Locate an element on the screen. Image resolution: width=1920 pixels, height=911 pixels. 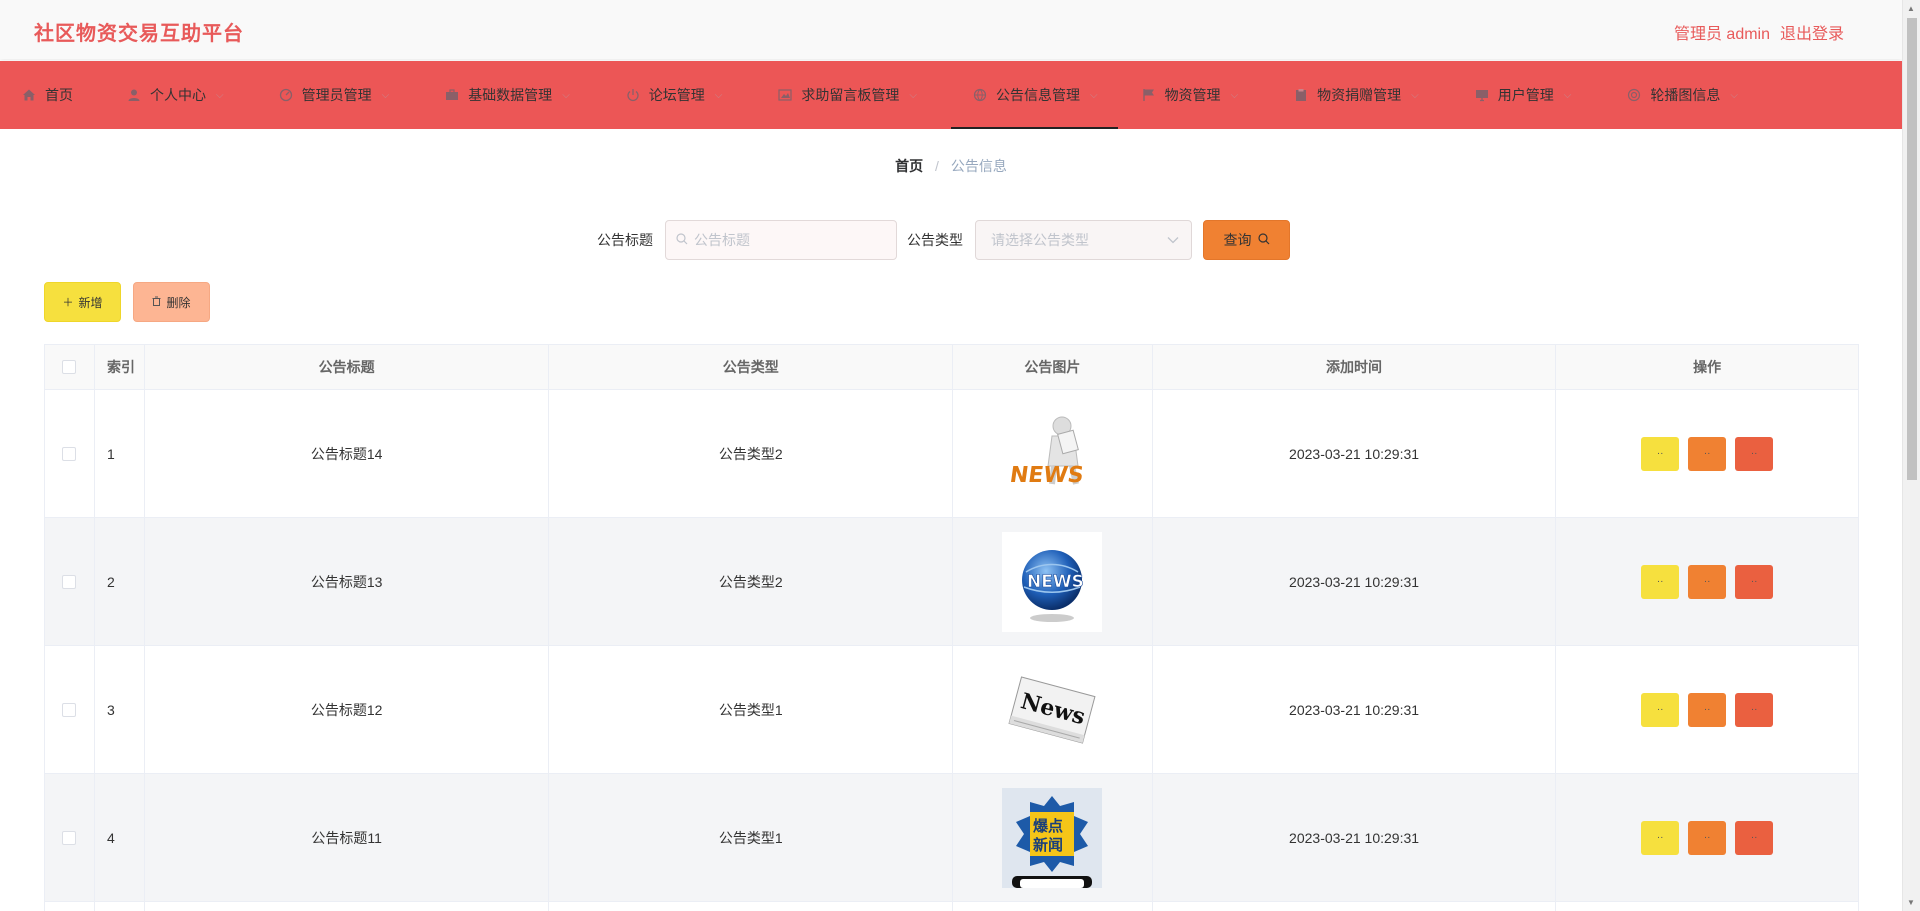
nav-item-home: 首页 is located at coordinates (47, 95).